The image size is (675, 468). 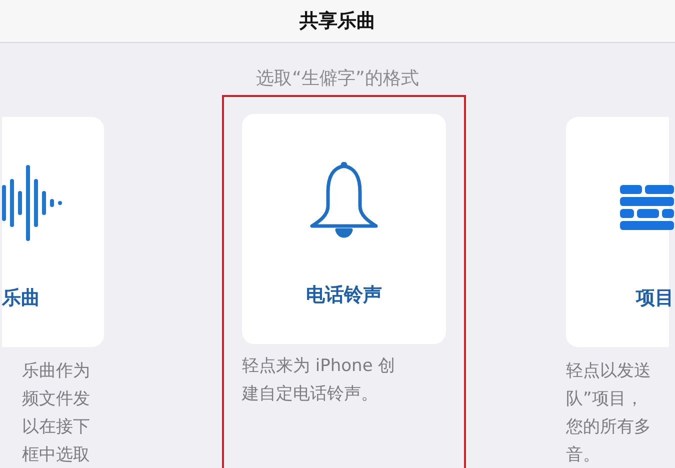 I want to click on card-description: 轻点以发送, so click(x=609, y=371).